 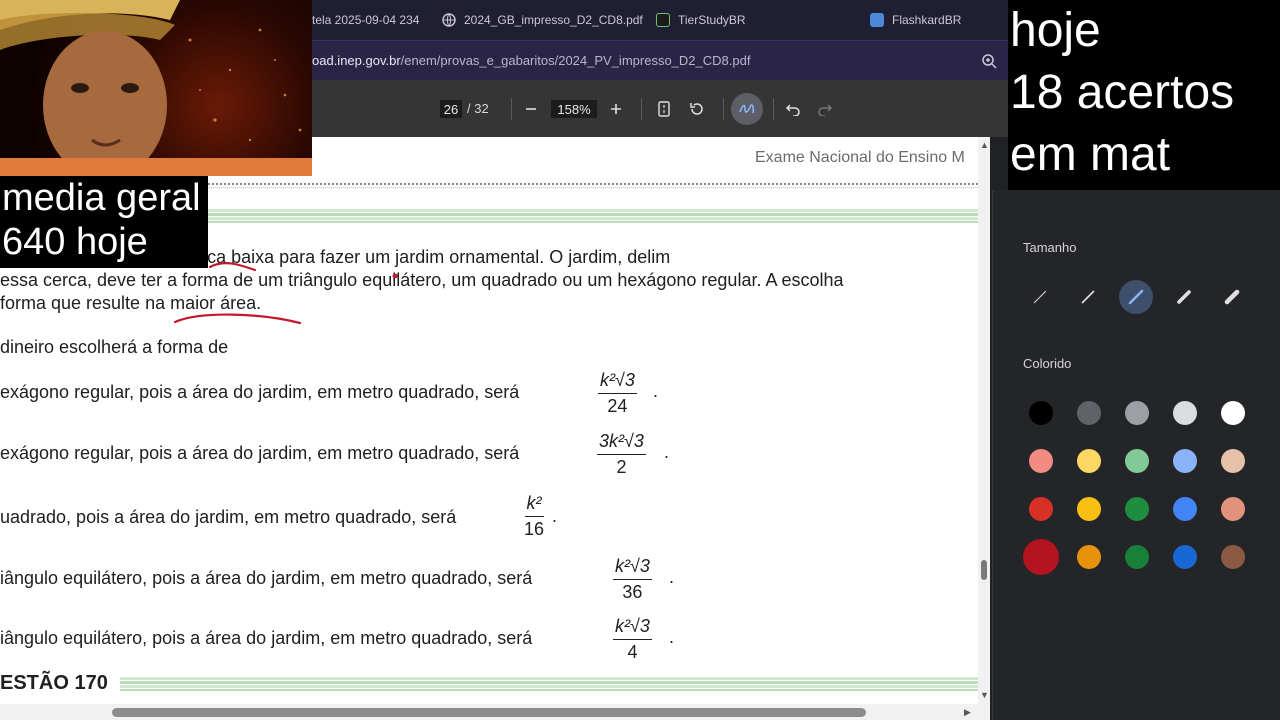 I want to click on zoom-in-button, so click(x=616, y=109).